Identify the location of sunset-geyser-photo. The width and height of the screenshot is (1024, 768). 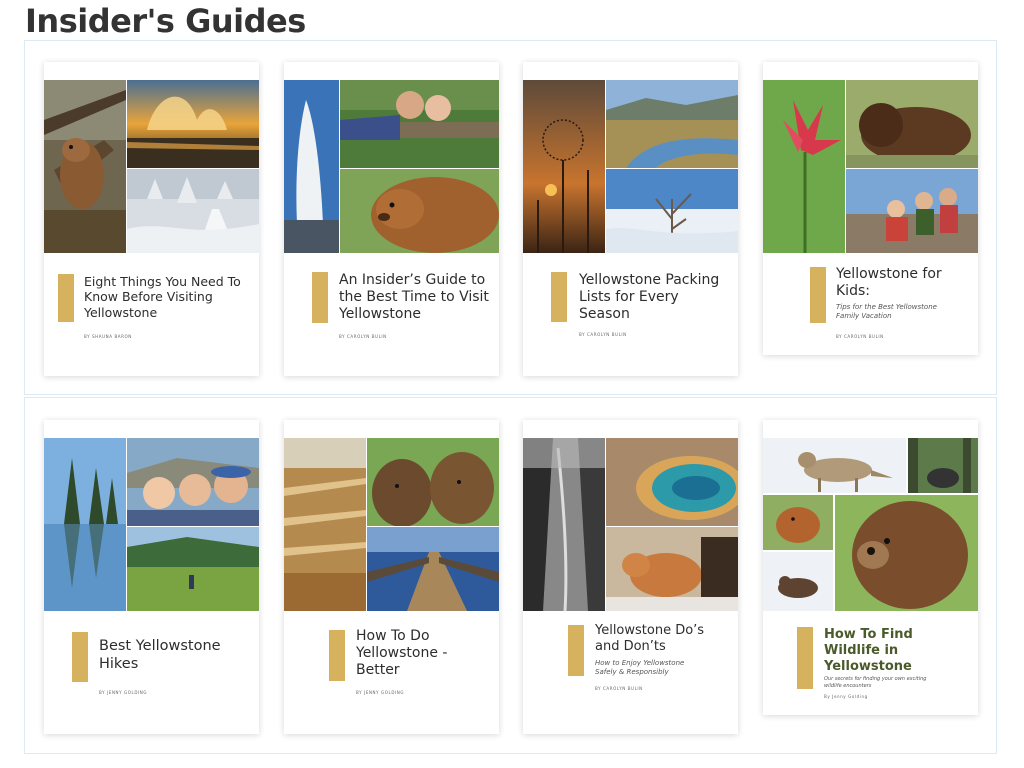
(193, 124).